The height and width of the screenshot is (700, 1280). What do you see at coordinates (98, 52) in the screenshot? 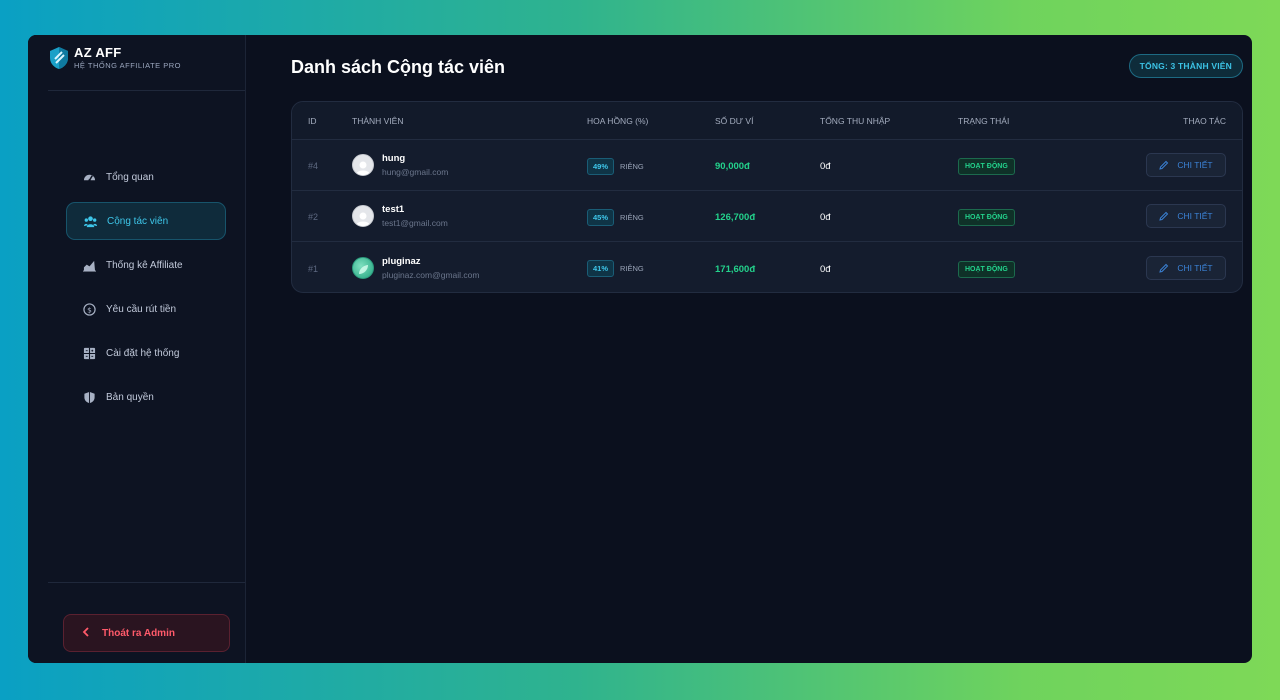
I see `brand-title: AZ AFF` at bounding box center [98, 52].